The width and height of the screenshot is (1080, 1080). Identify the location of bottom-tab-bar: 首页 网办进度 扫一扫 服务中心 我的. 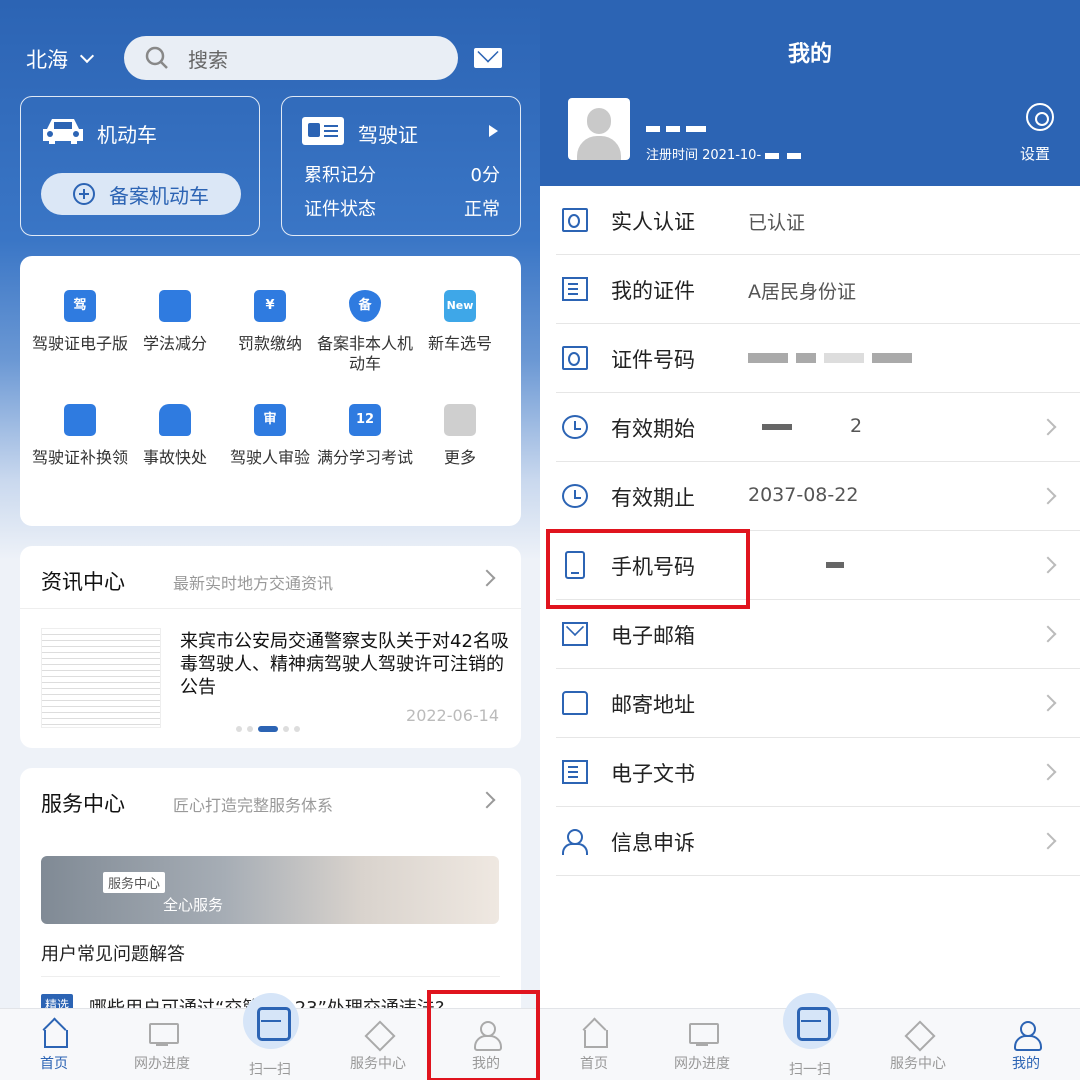
(810, 1036).